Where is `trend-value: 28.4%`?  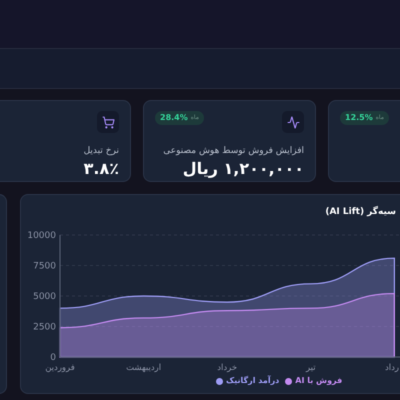 trend-value: 28.4% is located at coordinates (174, 118).